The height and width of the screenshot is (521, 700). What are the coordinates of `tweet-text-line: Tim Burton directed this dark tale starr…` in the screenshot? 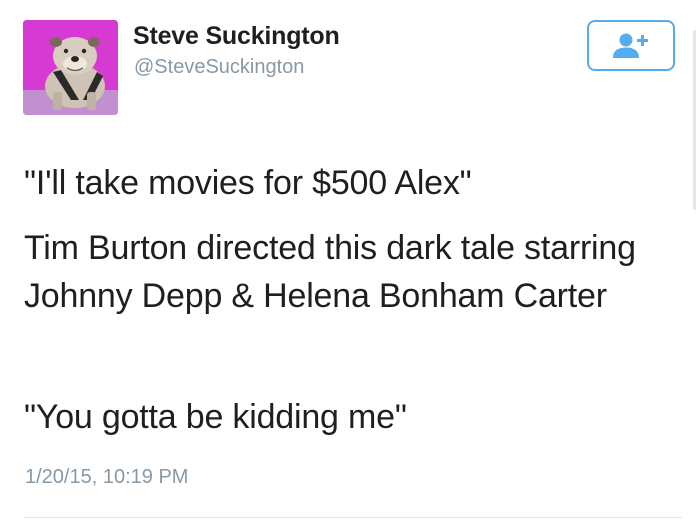 It's located at (330, 272).